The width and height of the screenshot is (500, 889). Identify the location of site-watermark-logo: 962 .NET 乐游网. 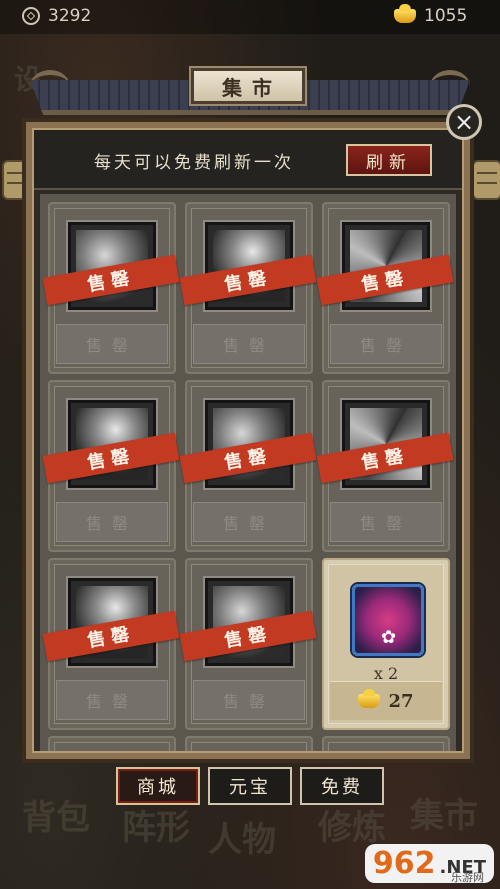
(429, 864).